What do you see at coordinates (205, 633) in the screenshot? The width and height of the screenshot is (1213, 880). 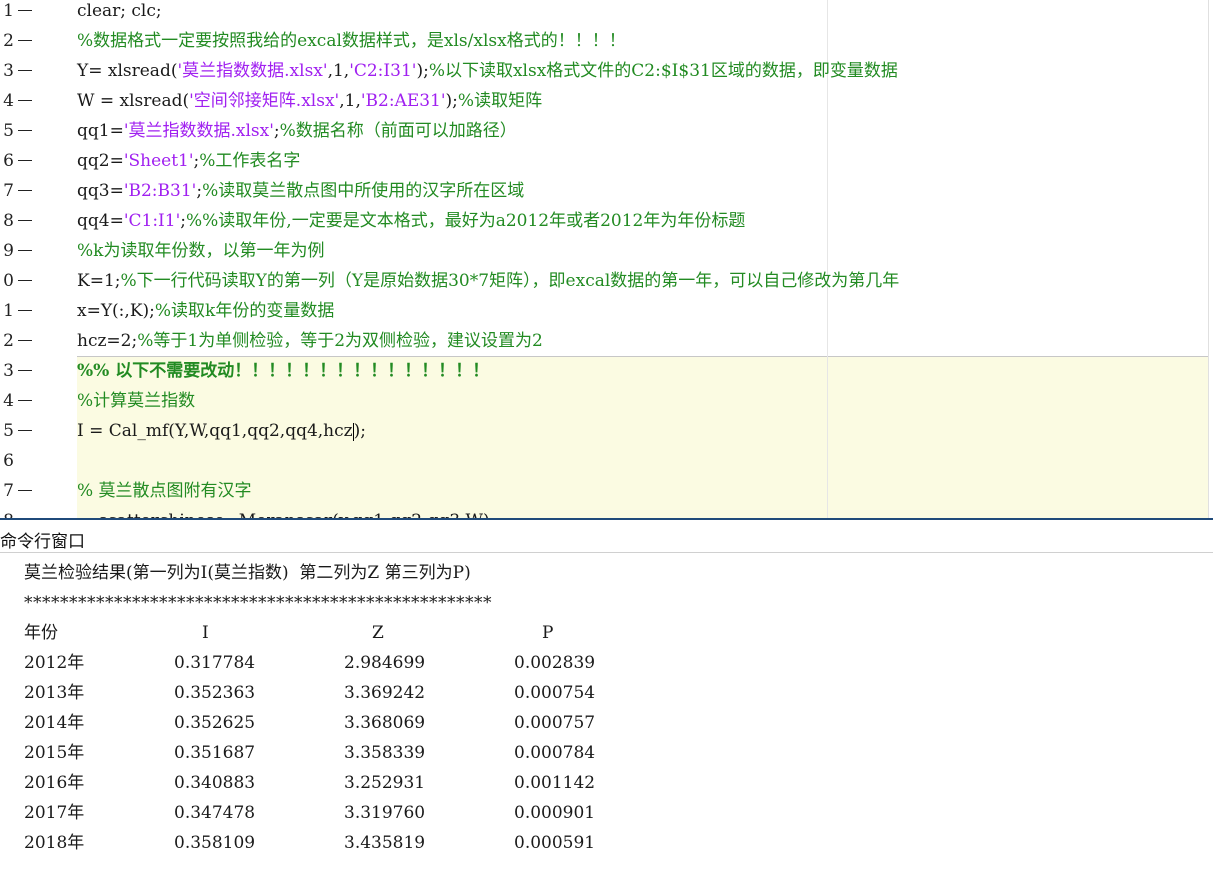 I see `table-header-cell: I` at bounding box center [205, 633].